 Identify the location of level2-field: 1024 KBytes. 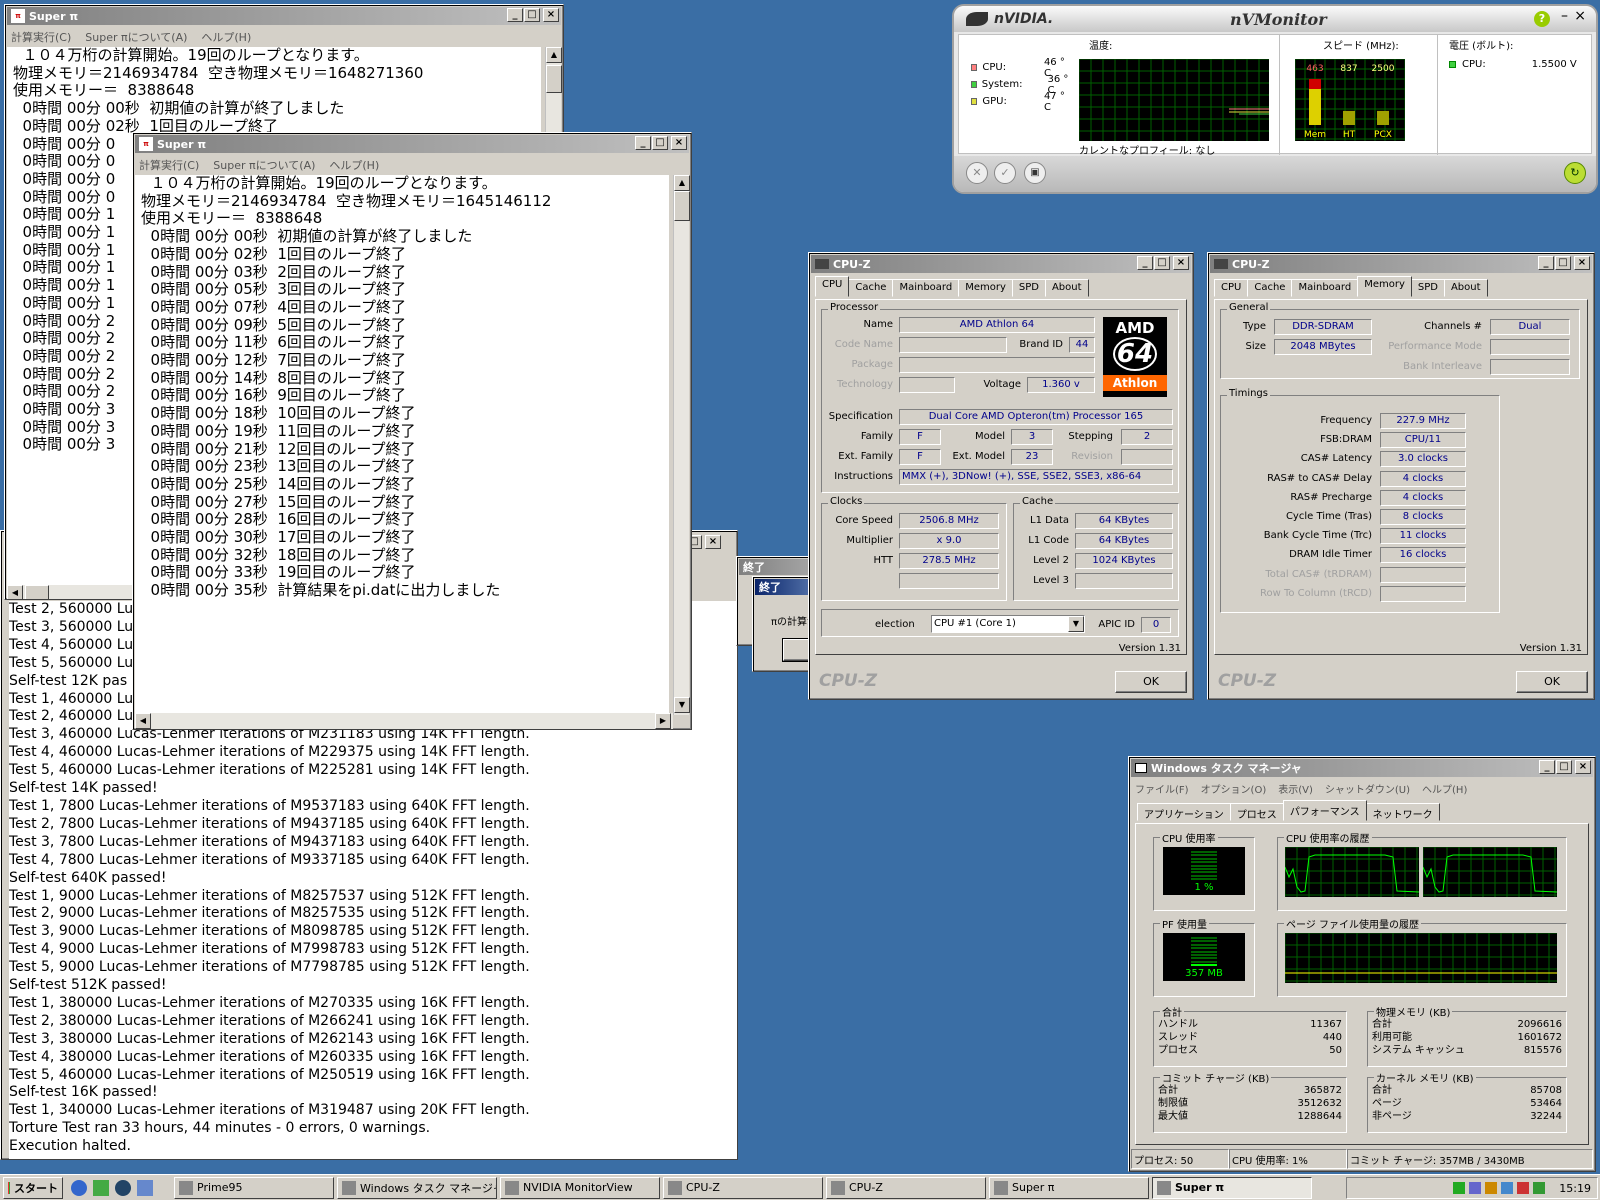
(1124, 561).